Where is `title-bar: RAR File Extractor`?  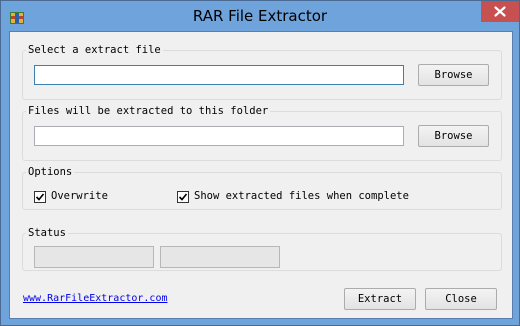 title-bar: RAR File Extractor is located at coordinates (260, 16).